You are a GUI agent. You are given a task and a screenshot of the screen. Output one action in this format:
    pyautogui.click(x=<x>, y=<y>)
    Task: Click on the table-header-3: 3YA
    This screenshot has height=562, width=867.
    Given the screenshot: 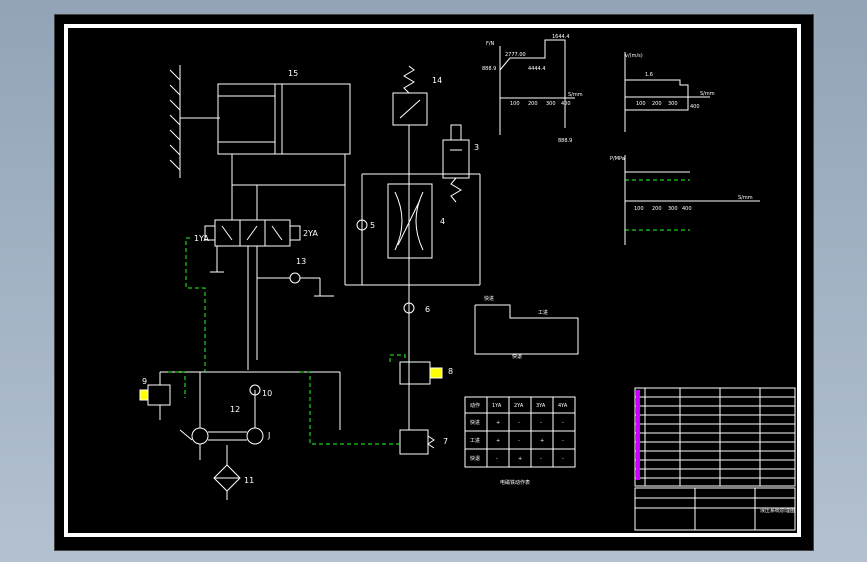 What is the action you would take?
    pyautogui.click(x=541, y=406)
    